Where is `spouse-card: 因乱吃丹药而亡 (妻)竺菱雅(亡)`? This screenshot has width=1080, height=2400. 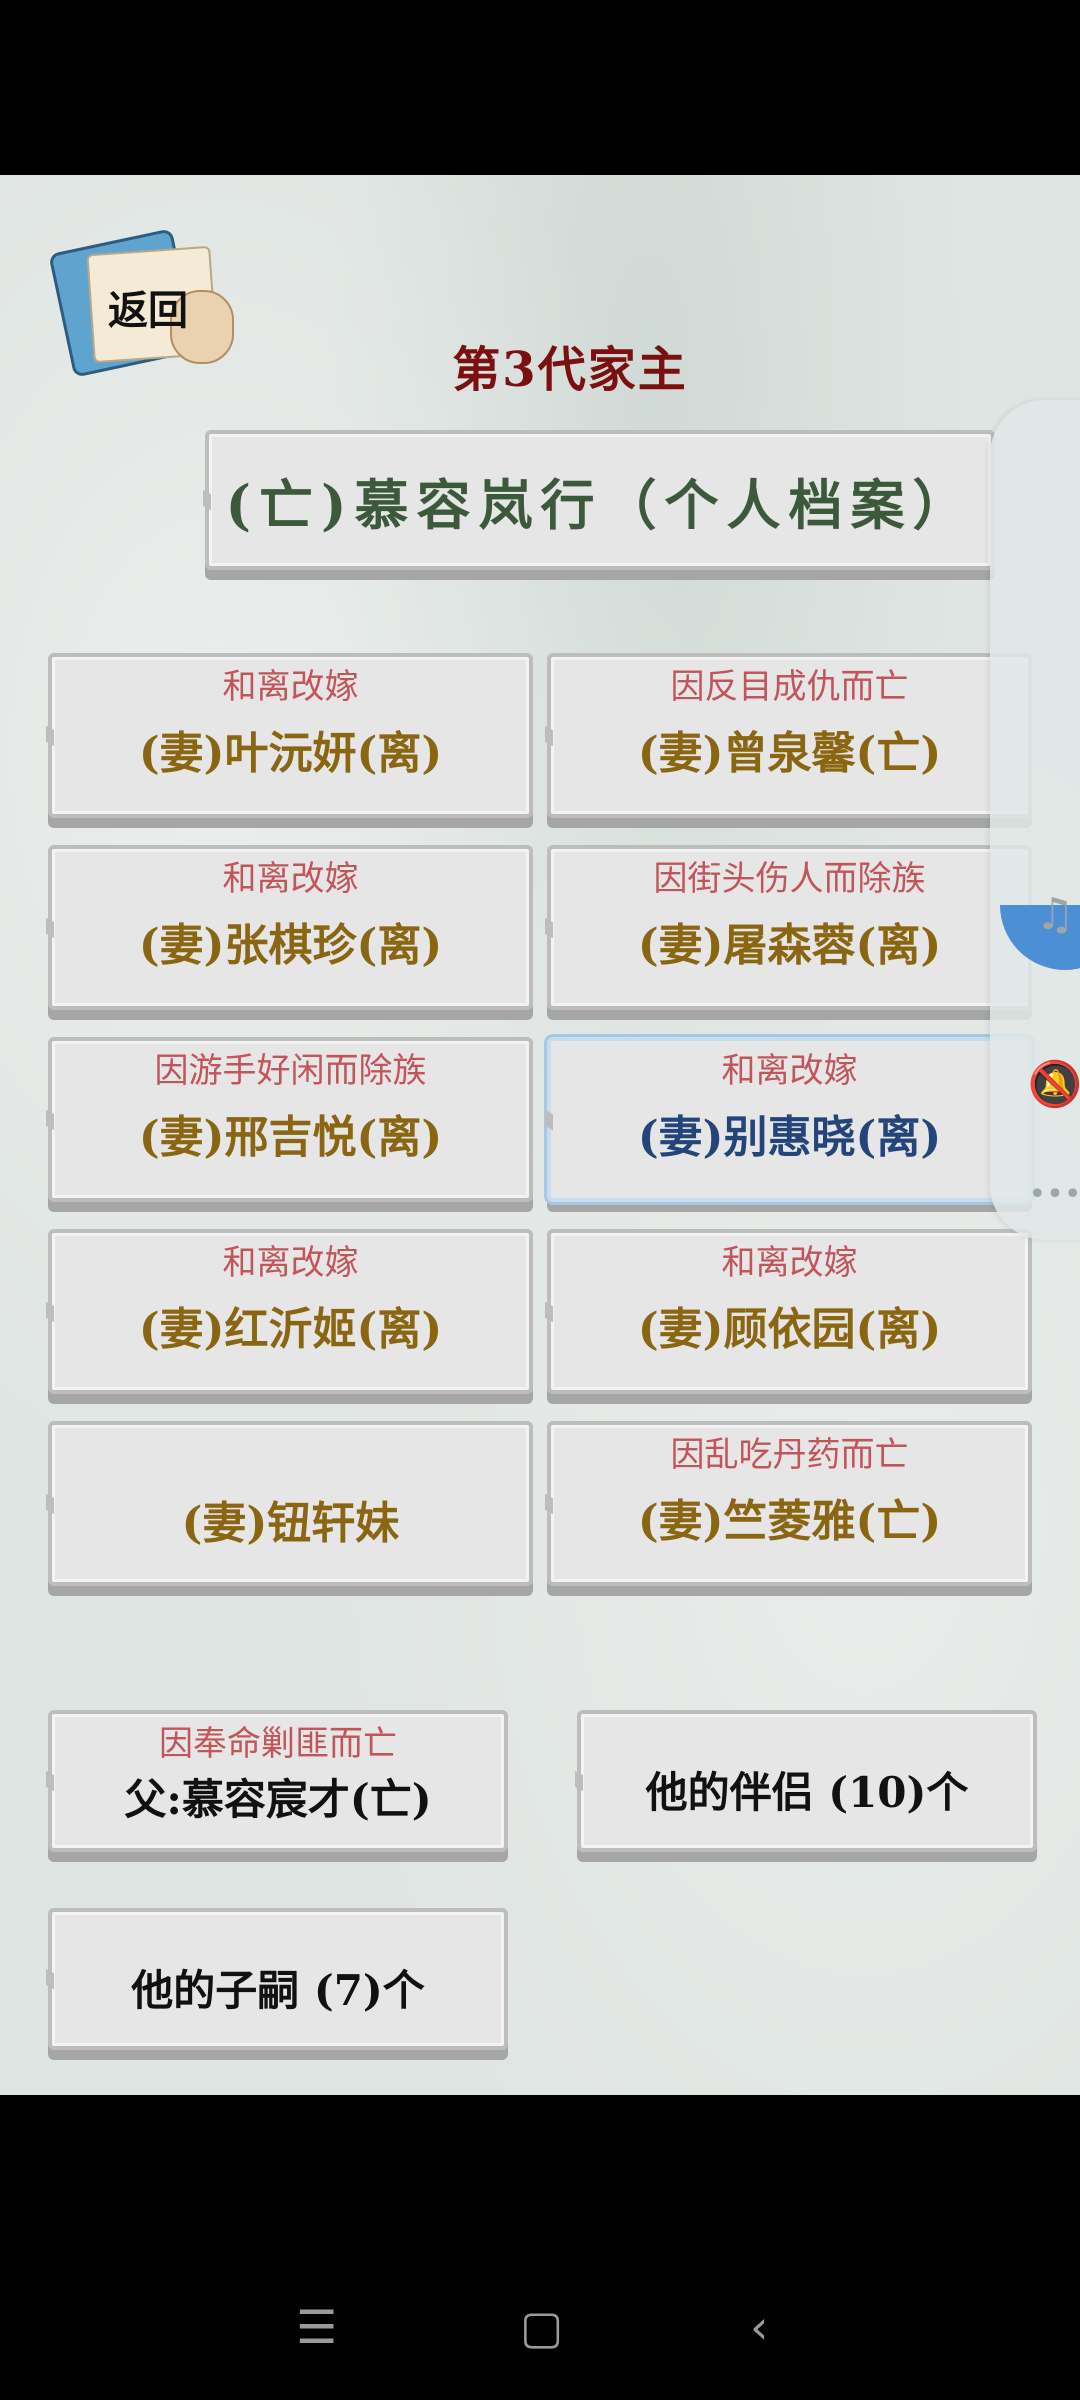
spouse-card: 因乱吃丹药而亡 (妻)竺菱雅(亡) is located at coordinates (789, 1503).